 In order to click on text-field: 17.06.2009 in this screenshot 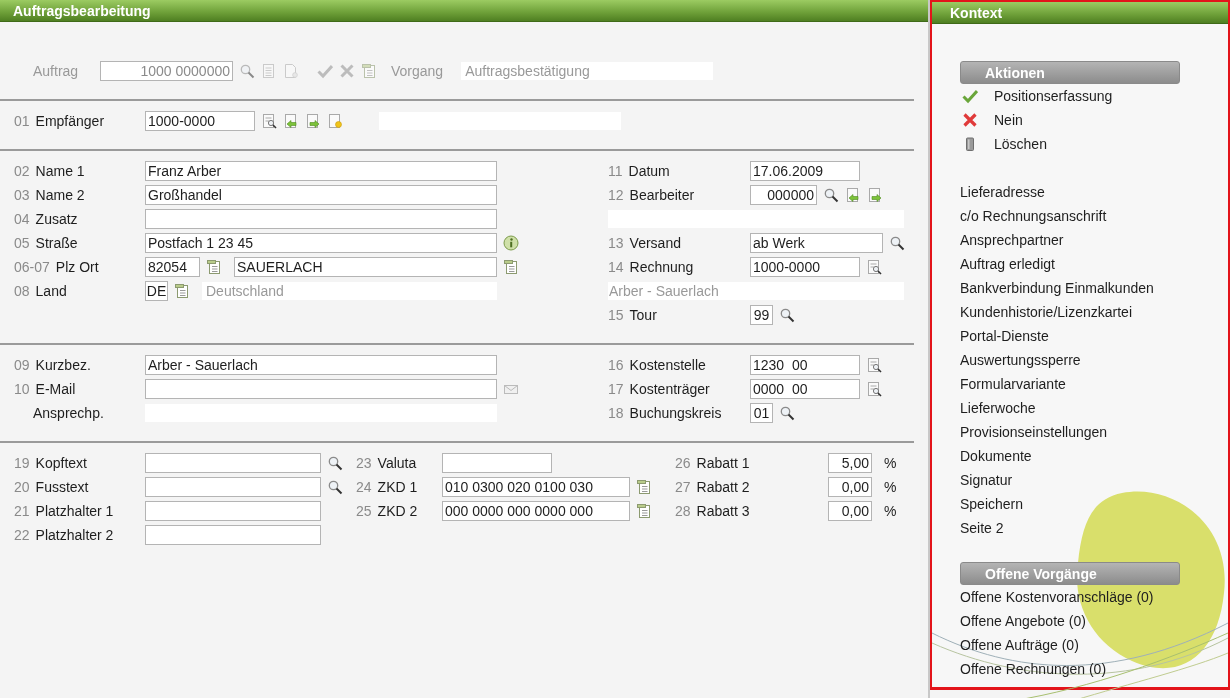, I will do `click(805, 171)`.